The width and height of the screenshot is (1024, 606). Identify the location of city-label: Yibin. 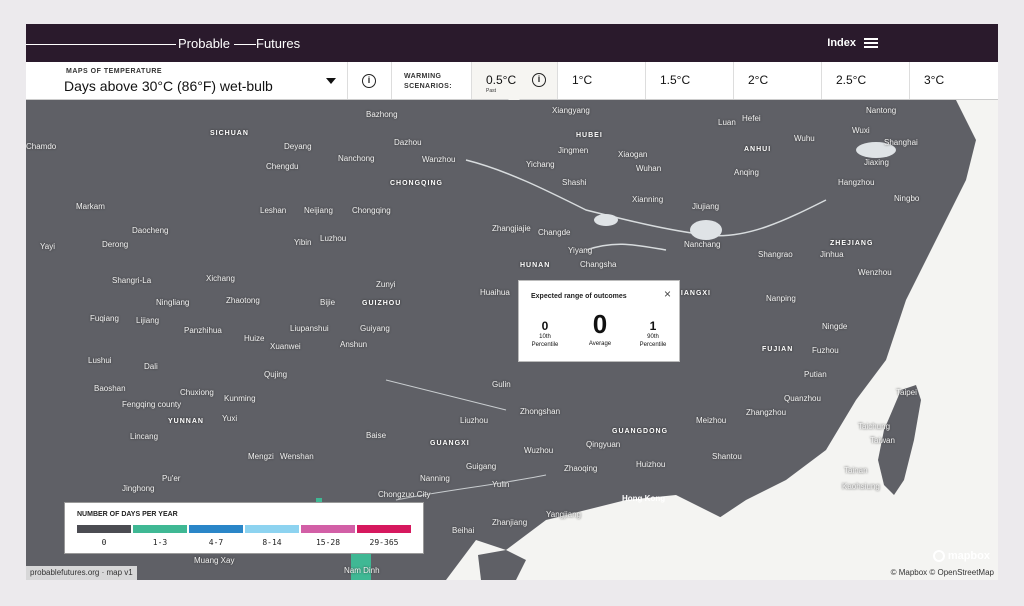
(303, 242).